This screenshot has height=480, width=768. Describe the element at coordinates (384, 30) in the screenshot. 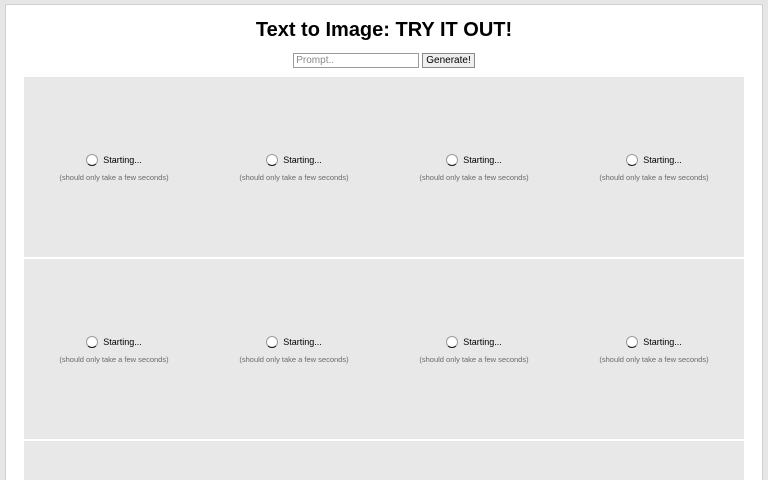

I see `page-title: Text to Image: TRY IT OUT!` at that location.